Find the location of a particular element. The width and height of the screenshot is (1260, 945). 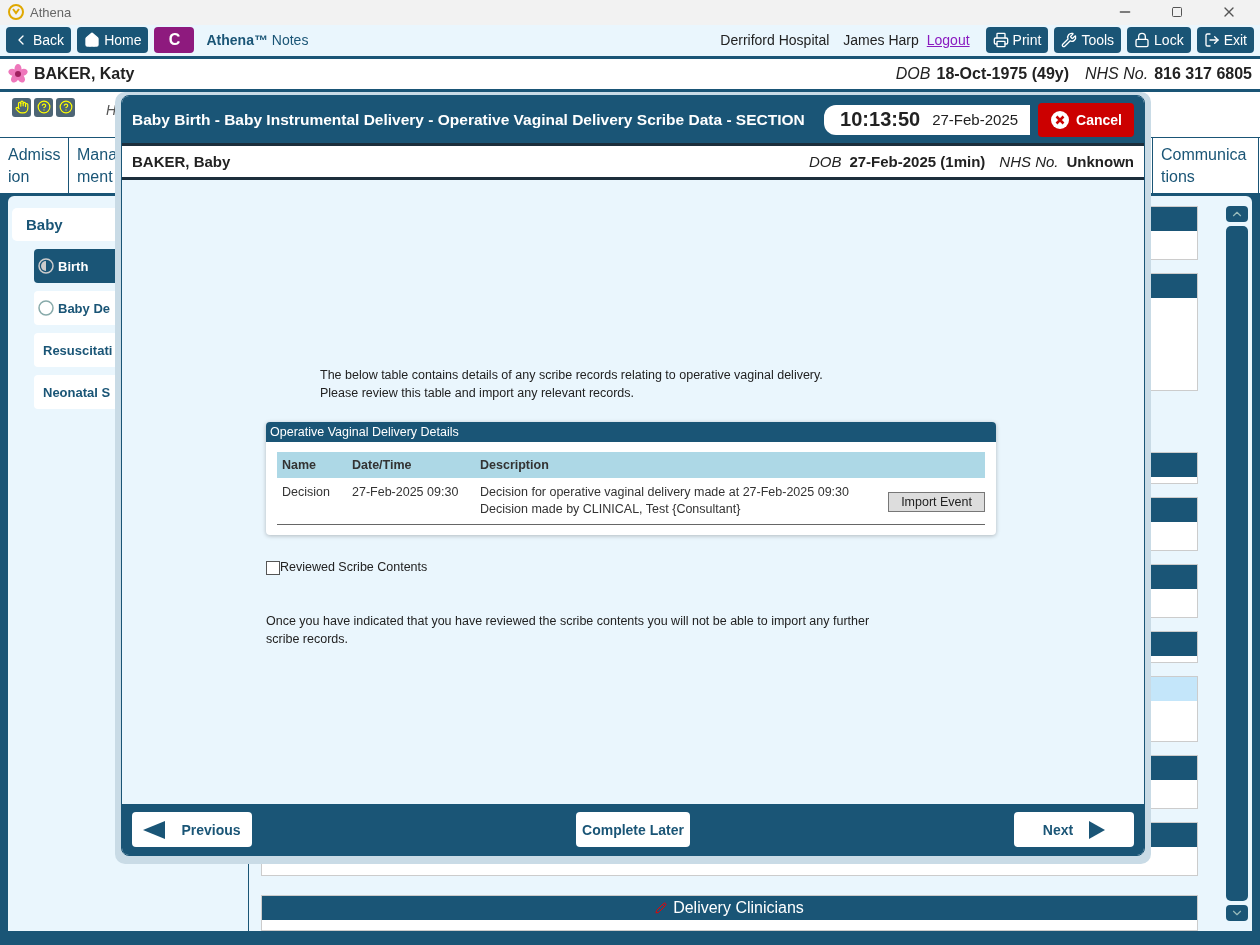

patient-name: BAKER, Katy is located at coordinates (84, 73).